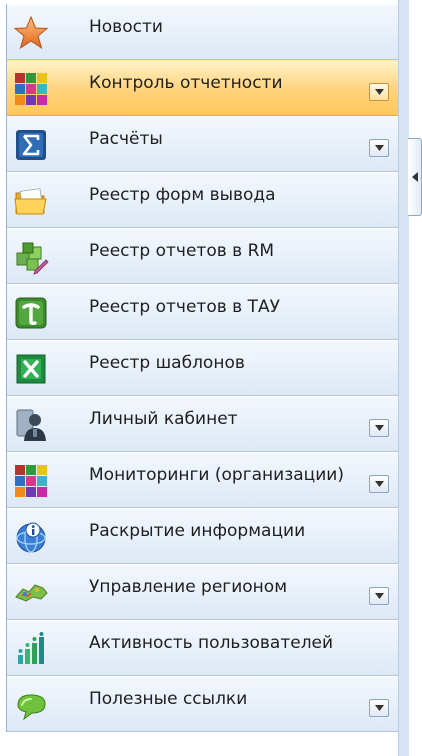  I want to click on nav-item-reporting-control: Контроль отчетности, so click(203, 88).